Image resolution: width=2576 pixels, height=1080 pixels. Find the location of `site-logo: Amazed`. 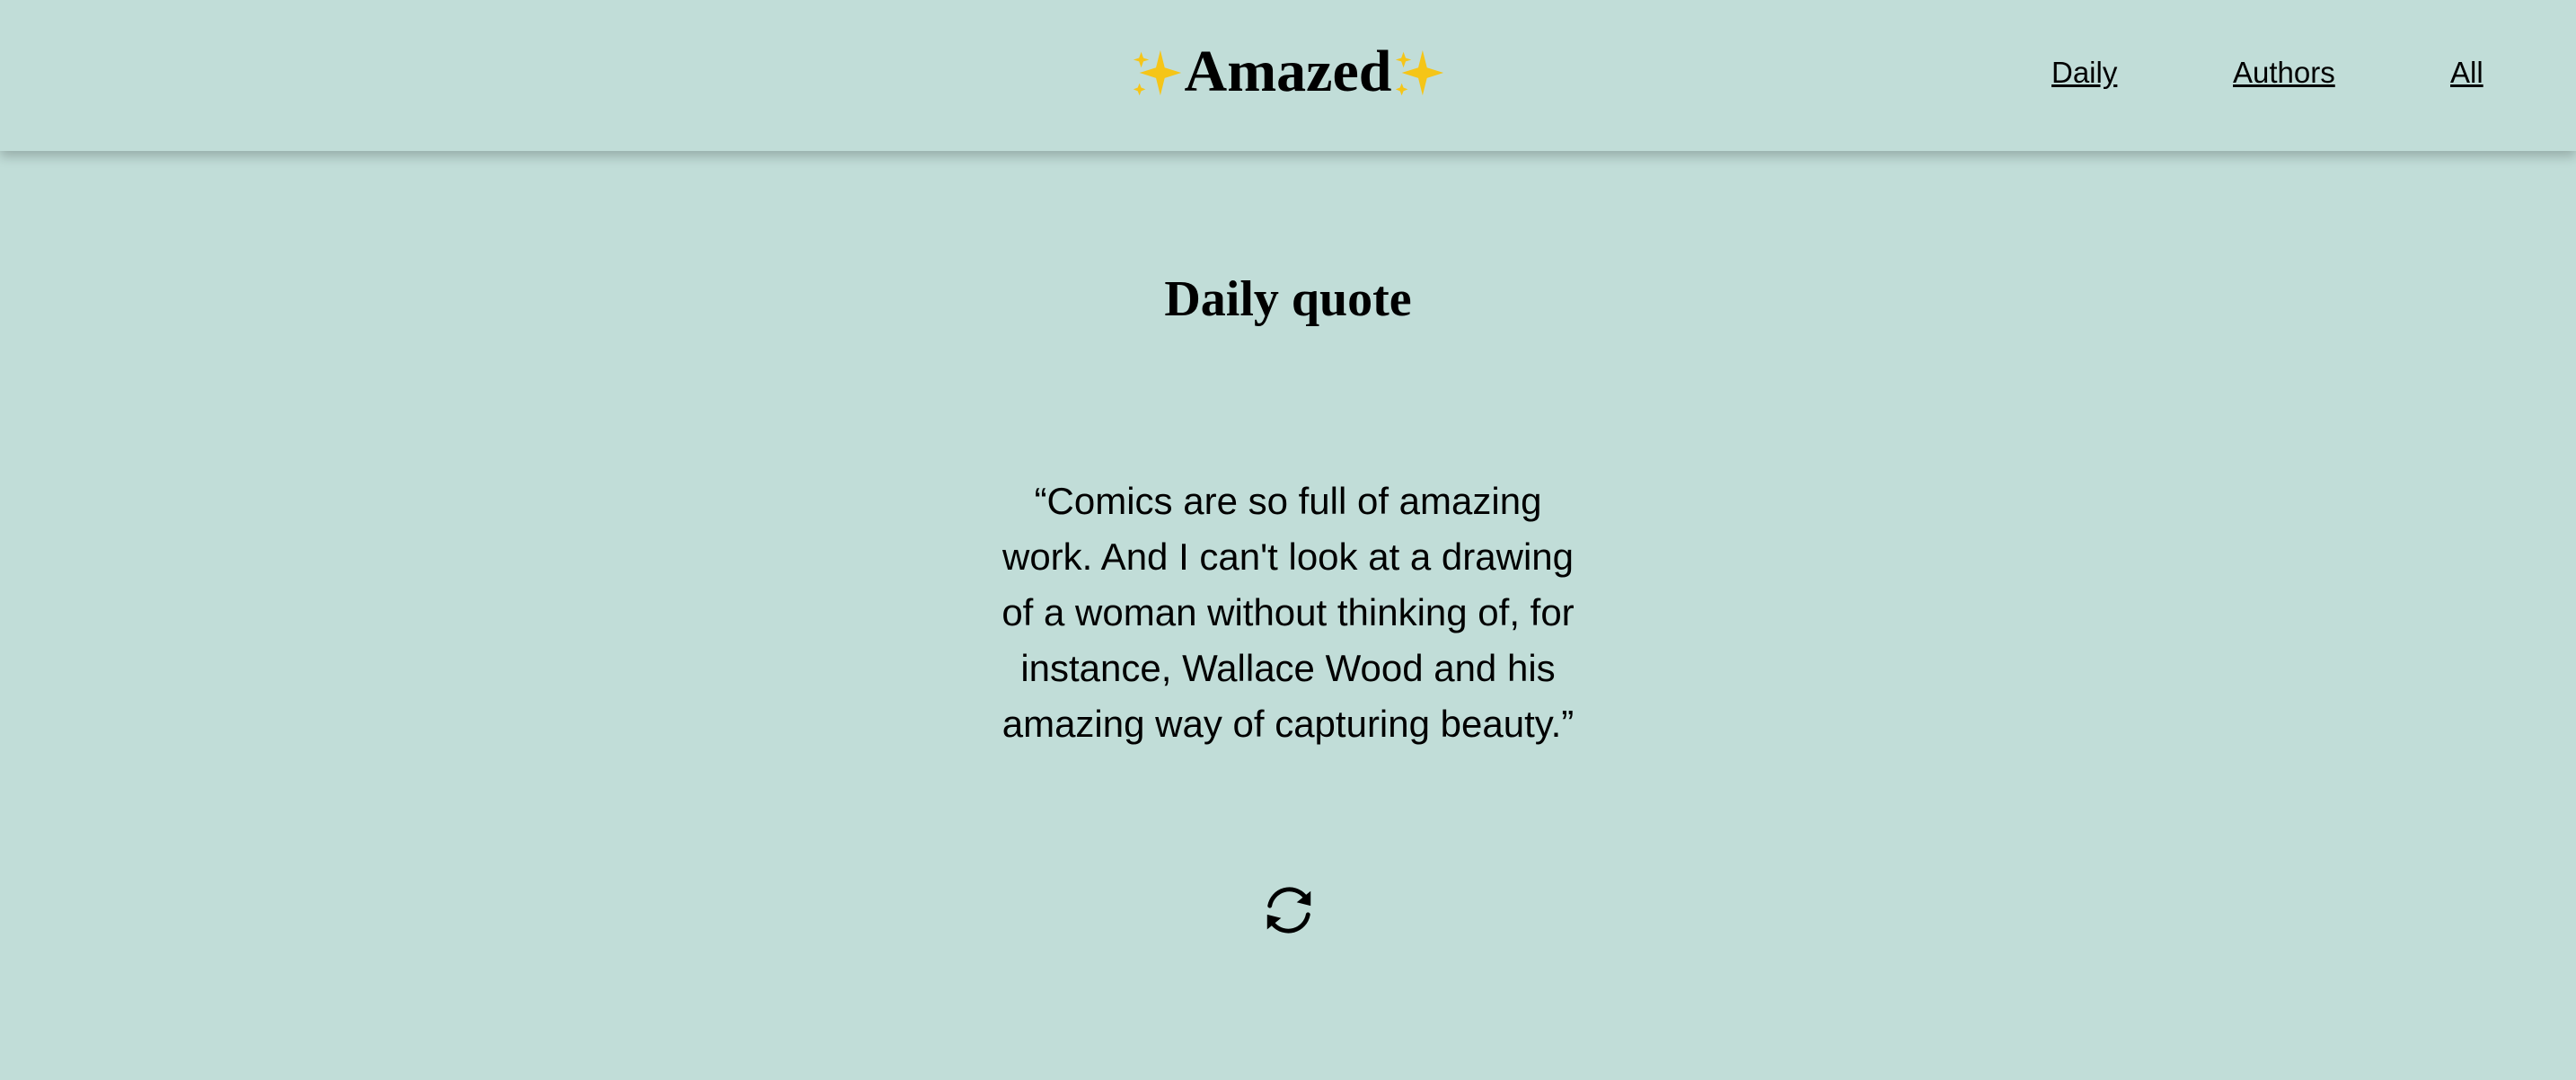

site-logo: Amazed is located at coordinates (1288, 72).